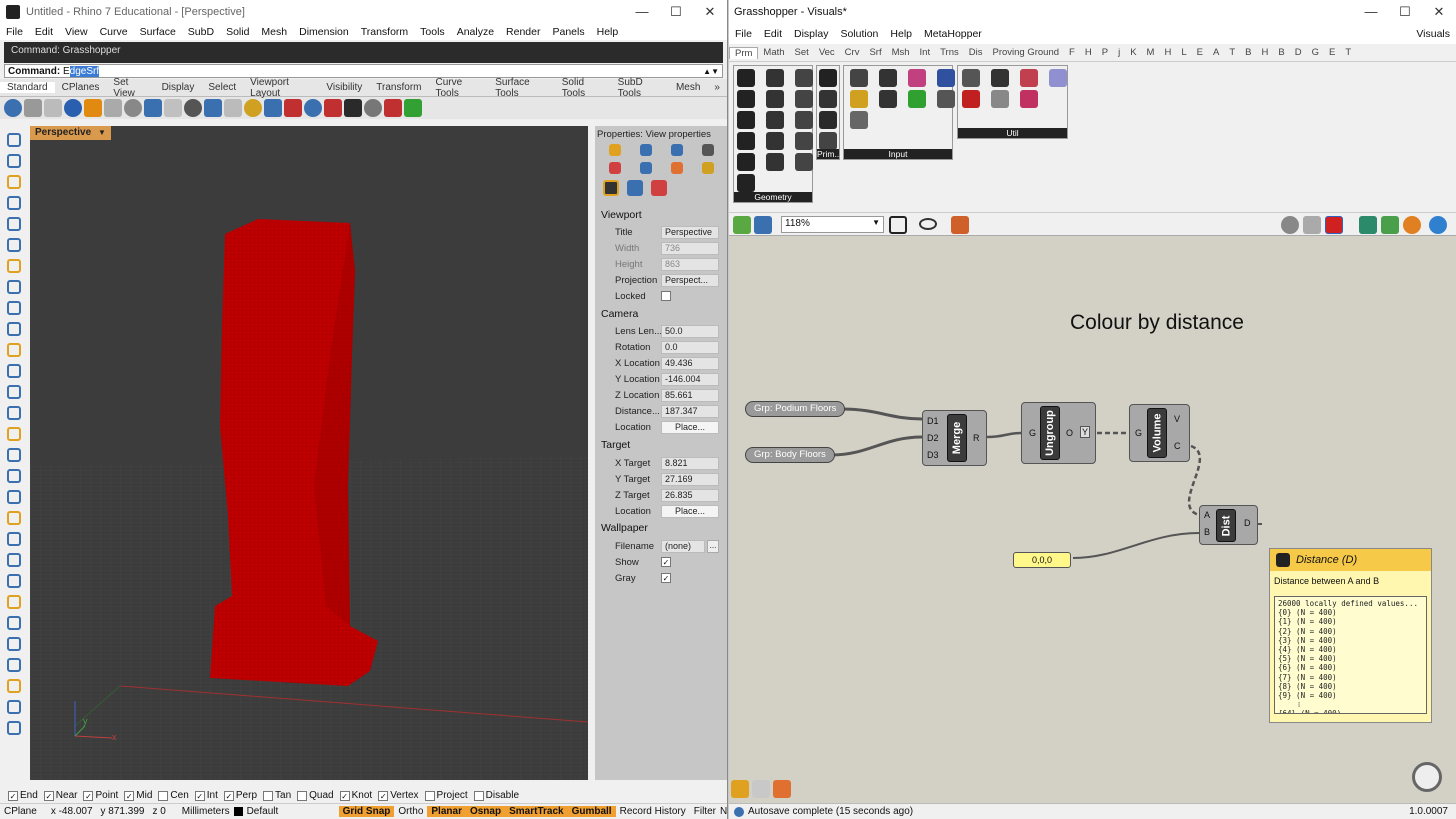 The image size is (1456, 819). I want to click on input-param-5-icon, so click(859, 99).